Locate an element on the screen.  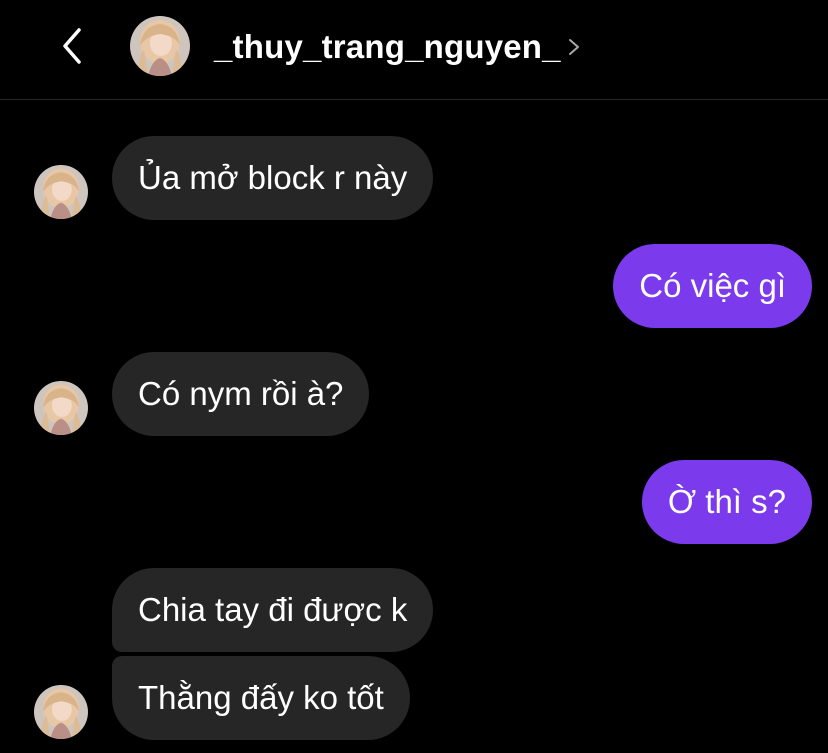
incoming-message-bubble: Thằng đấy ko tốt is located at coordinates (261, 698).